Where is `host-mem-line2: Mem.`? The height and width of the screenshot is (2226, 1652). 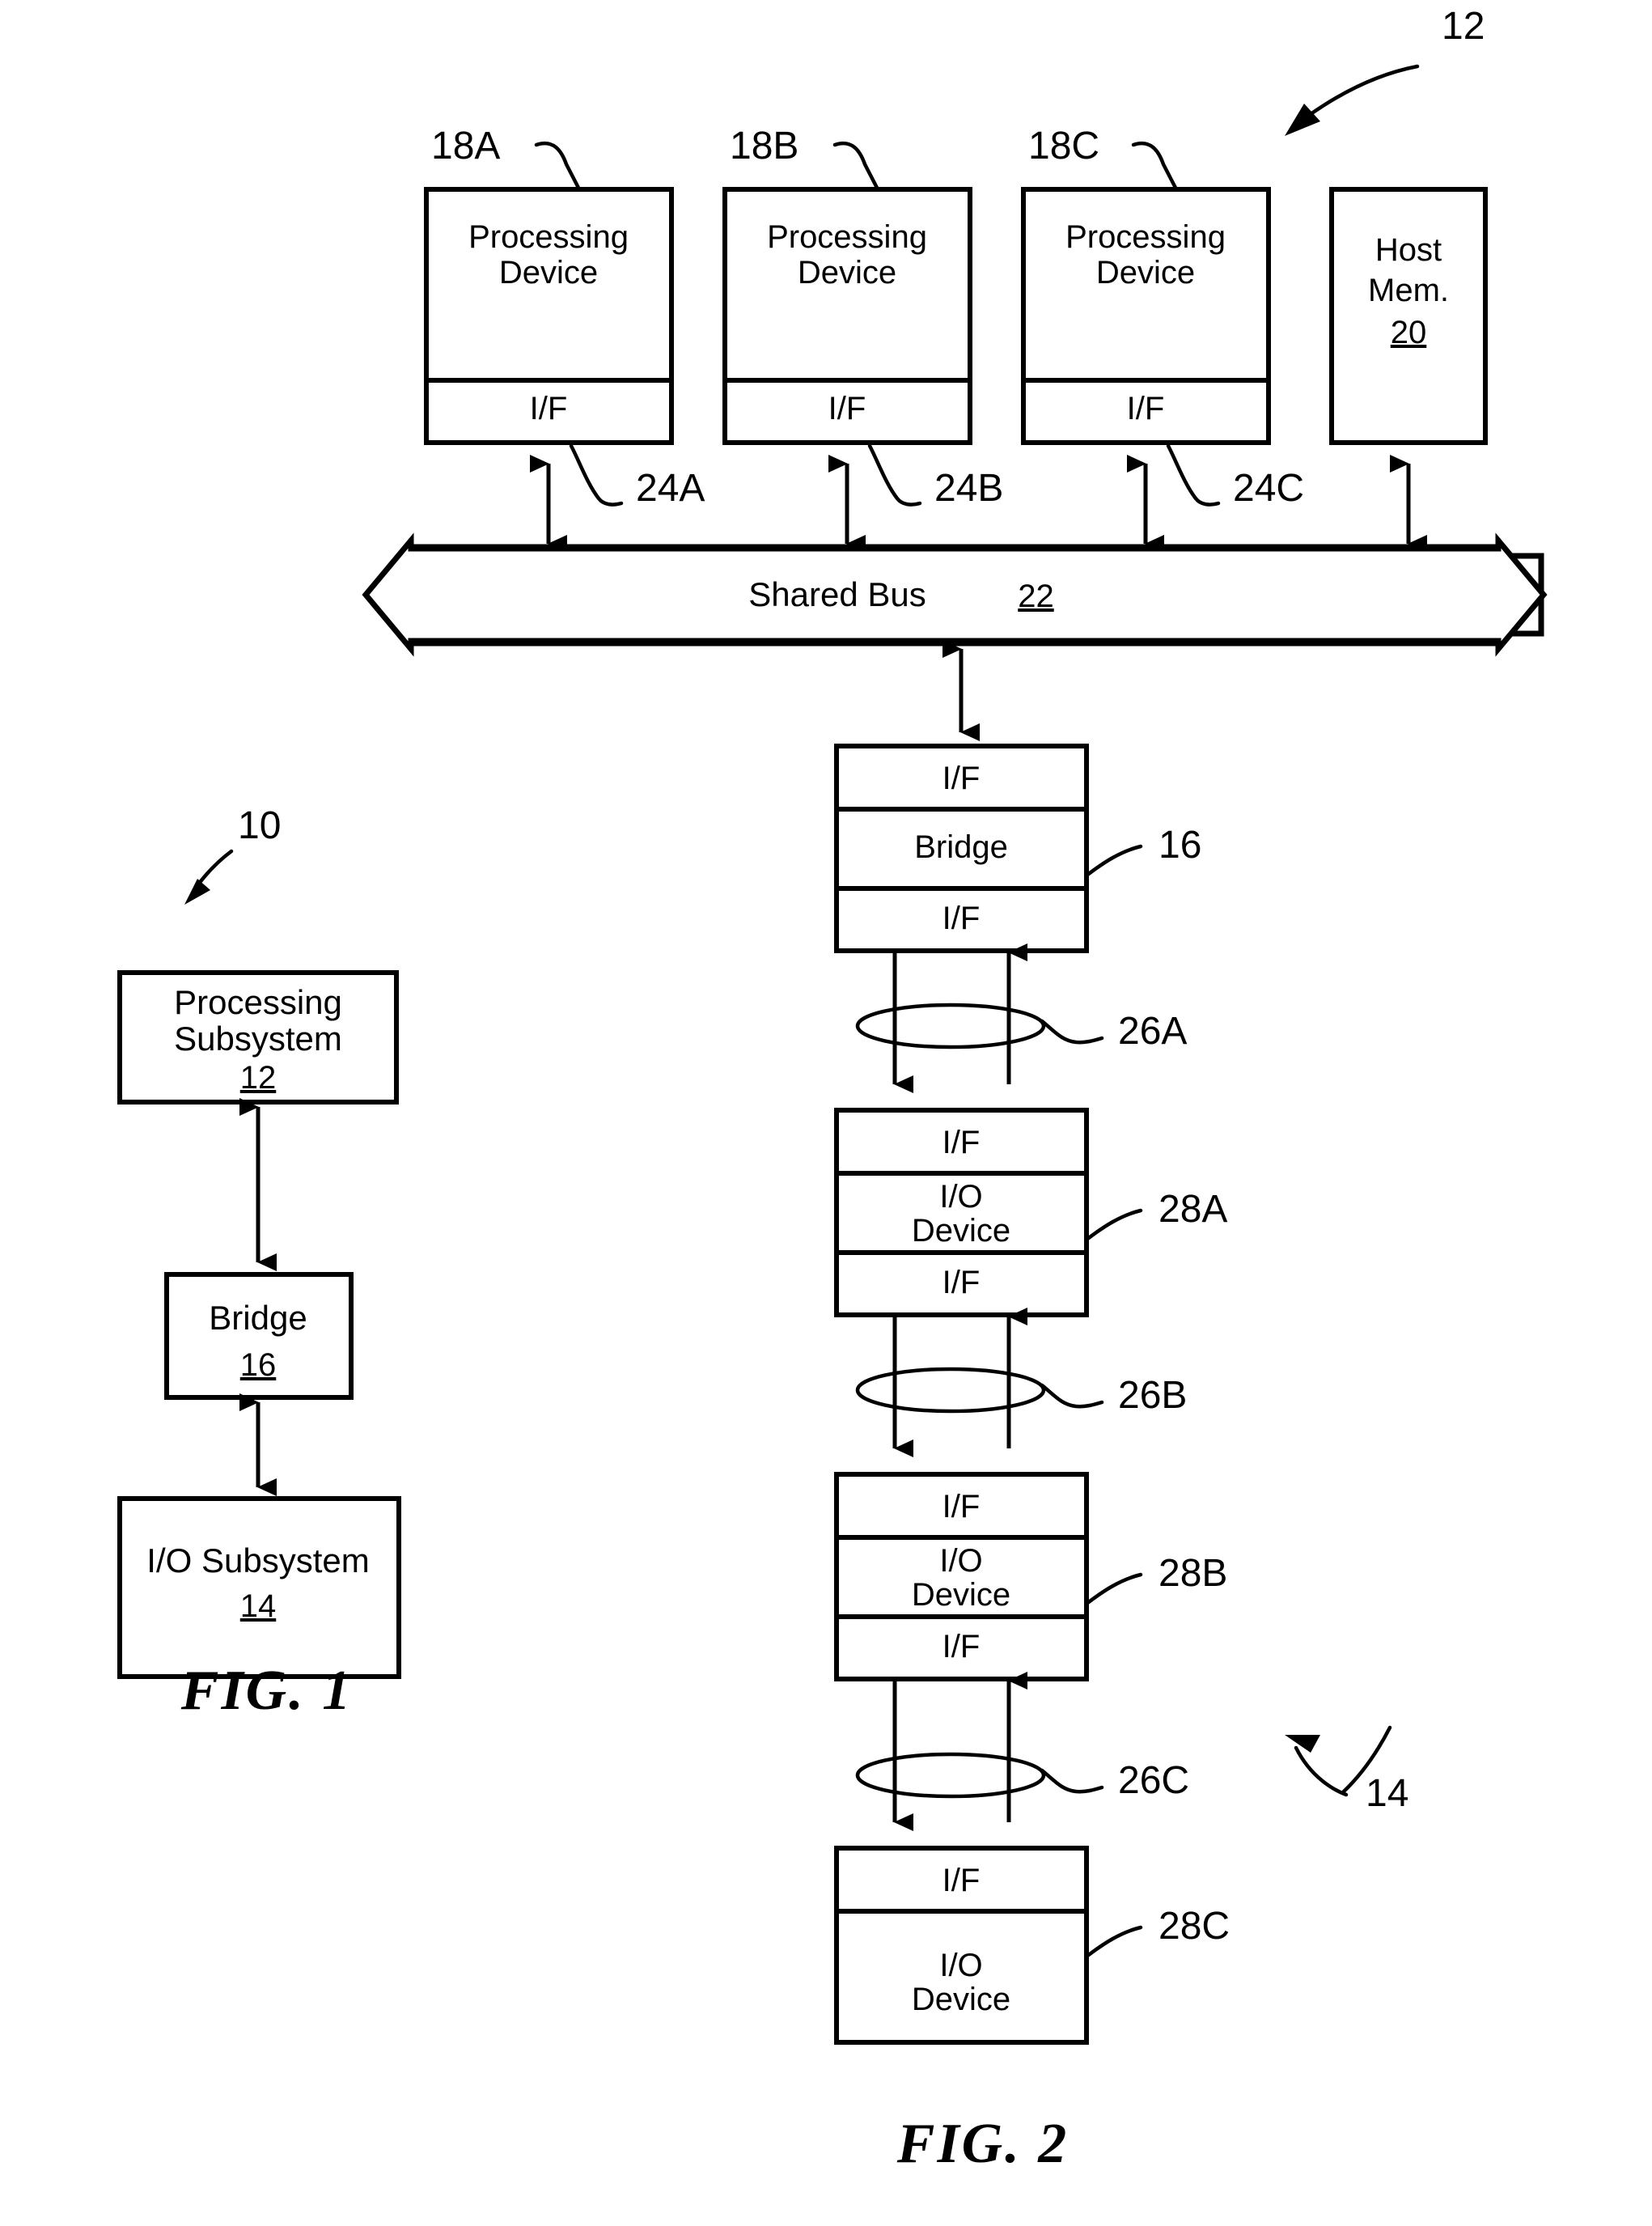
host-mem-line2: Mem. is located at coordinates (1408, 291).